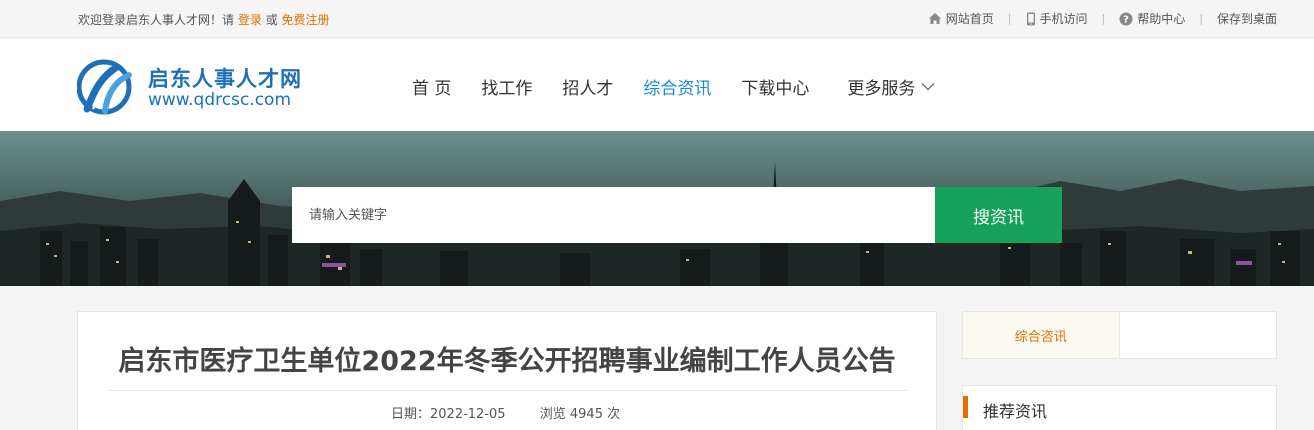 The width and height of the screenshot is (1314, 430). Describe the element at coordinates (587, 86) in the screenshot. I see `nav-recruit: 招人才` at that location.